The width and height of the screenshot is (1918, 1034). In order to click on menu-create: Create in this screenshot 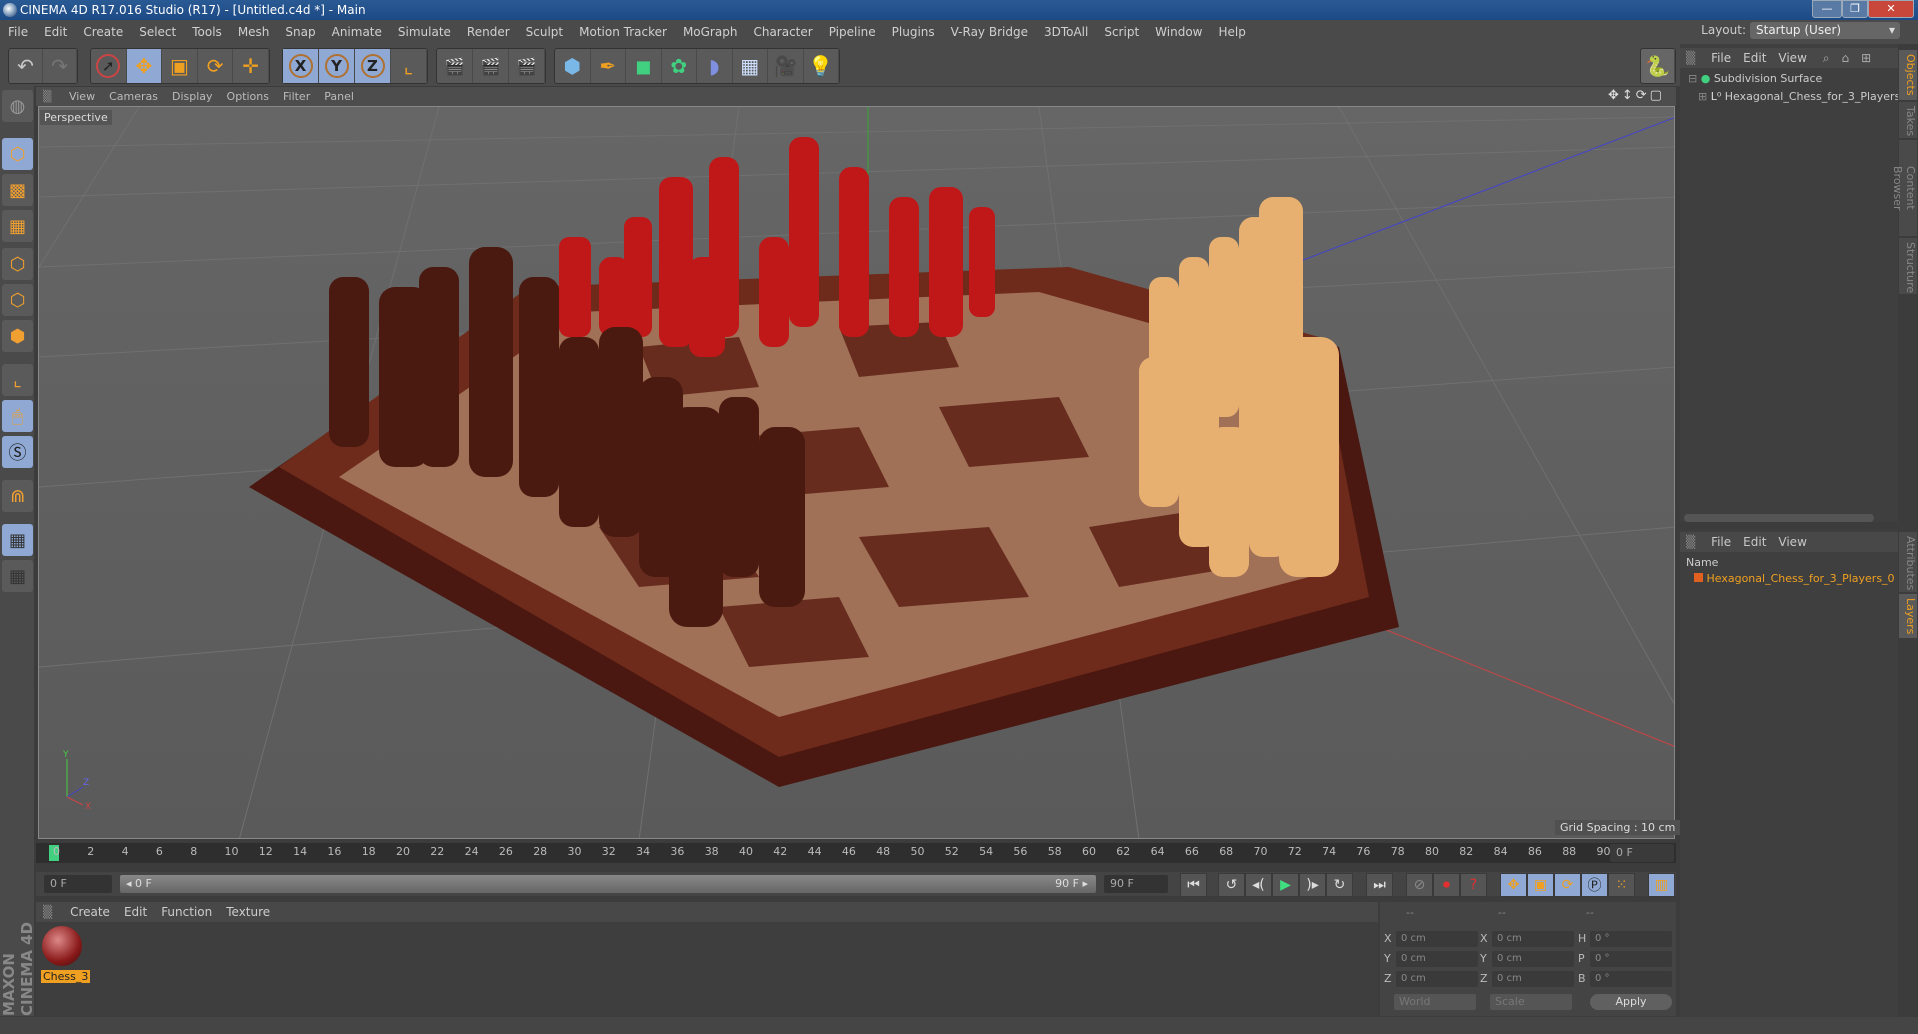, I will do `click(103, 32)`.